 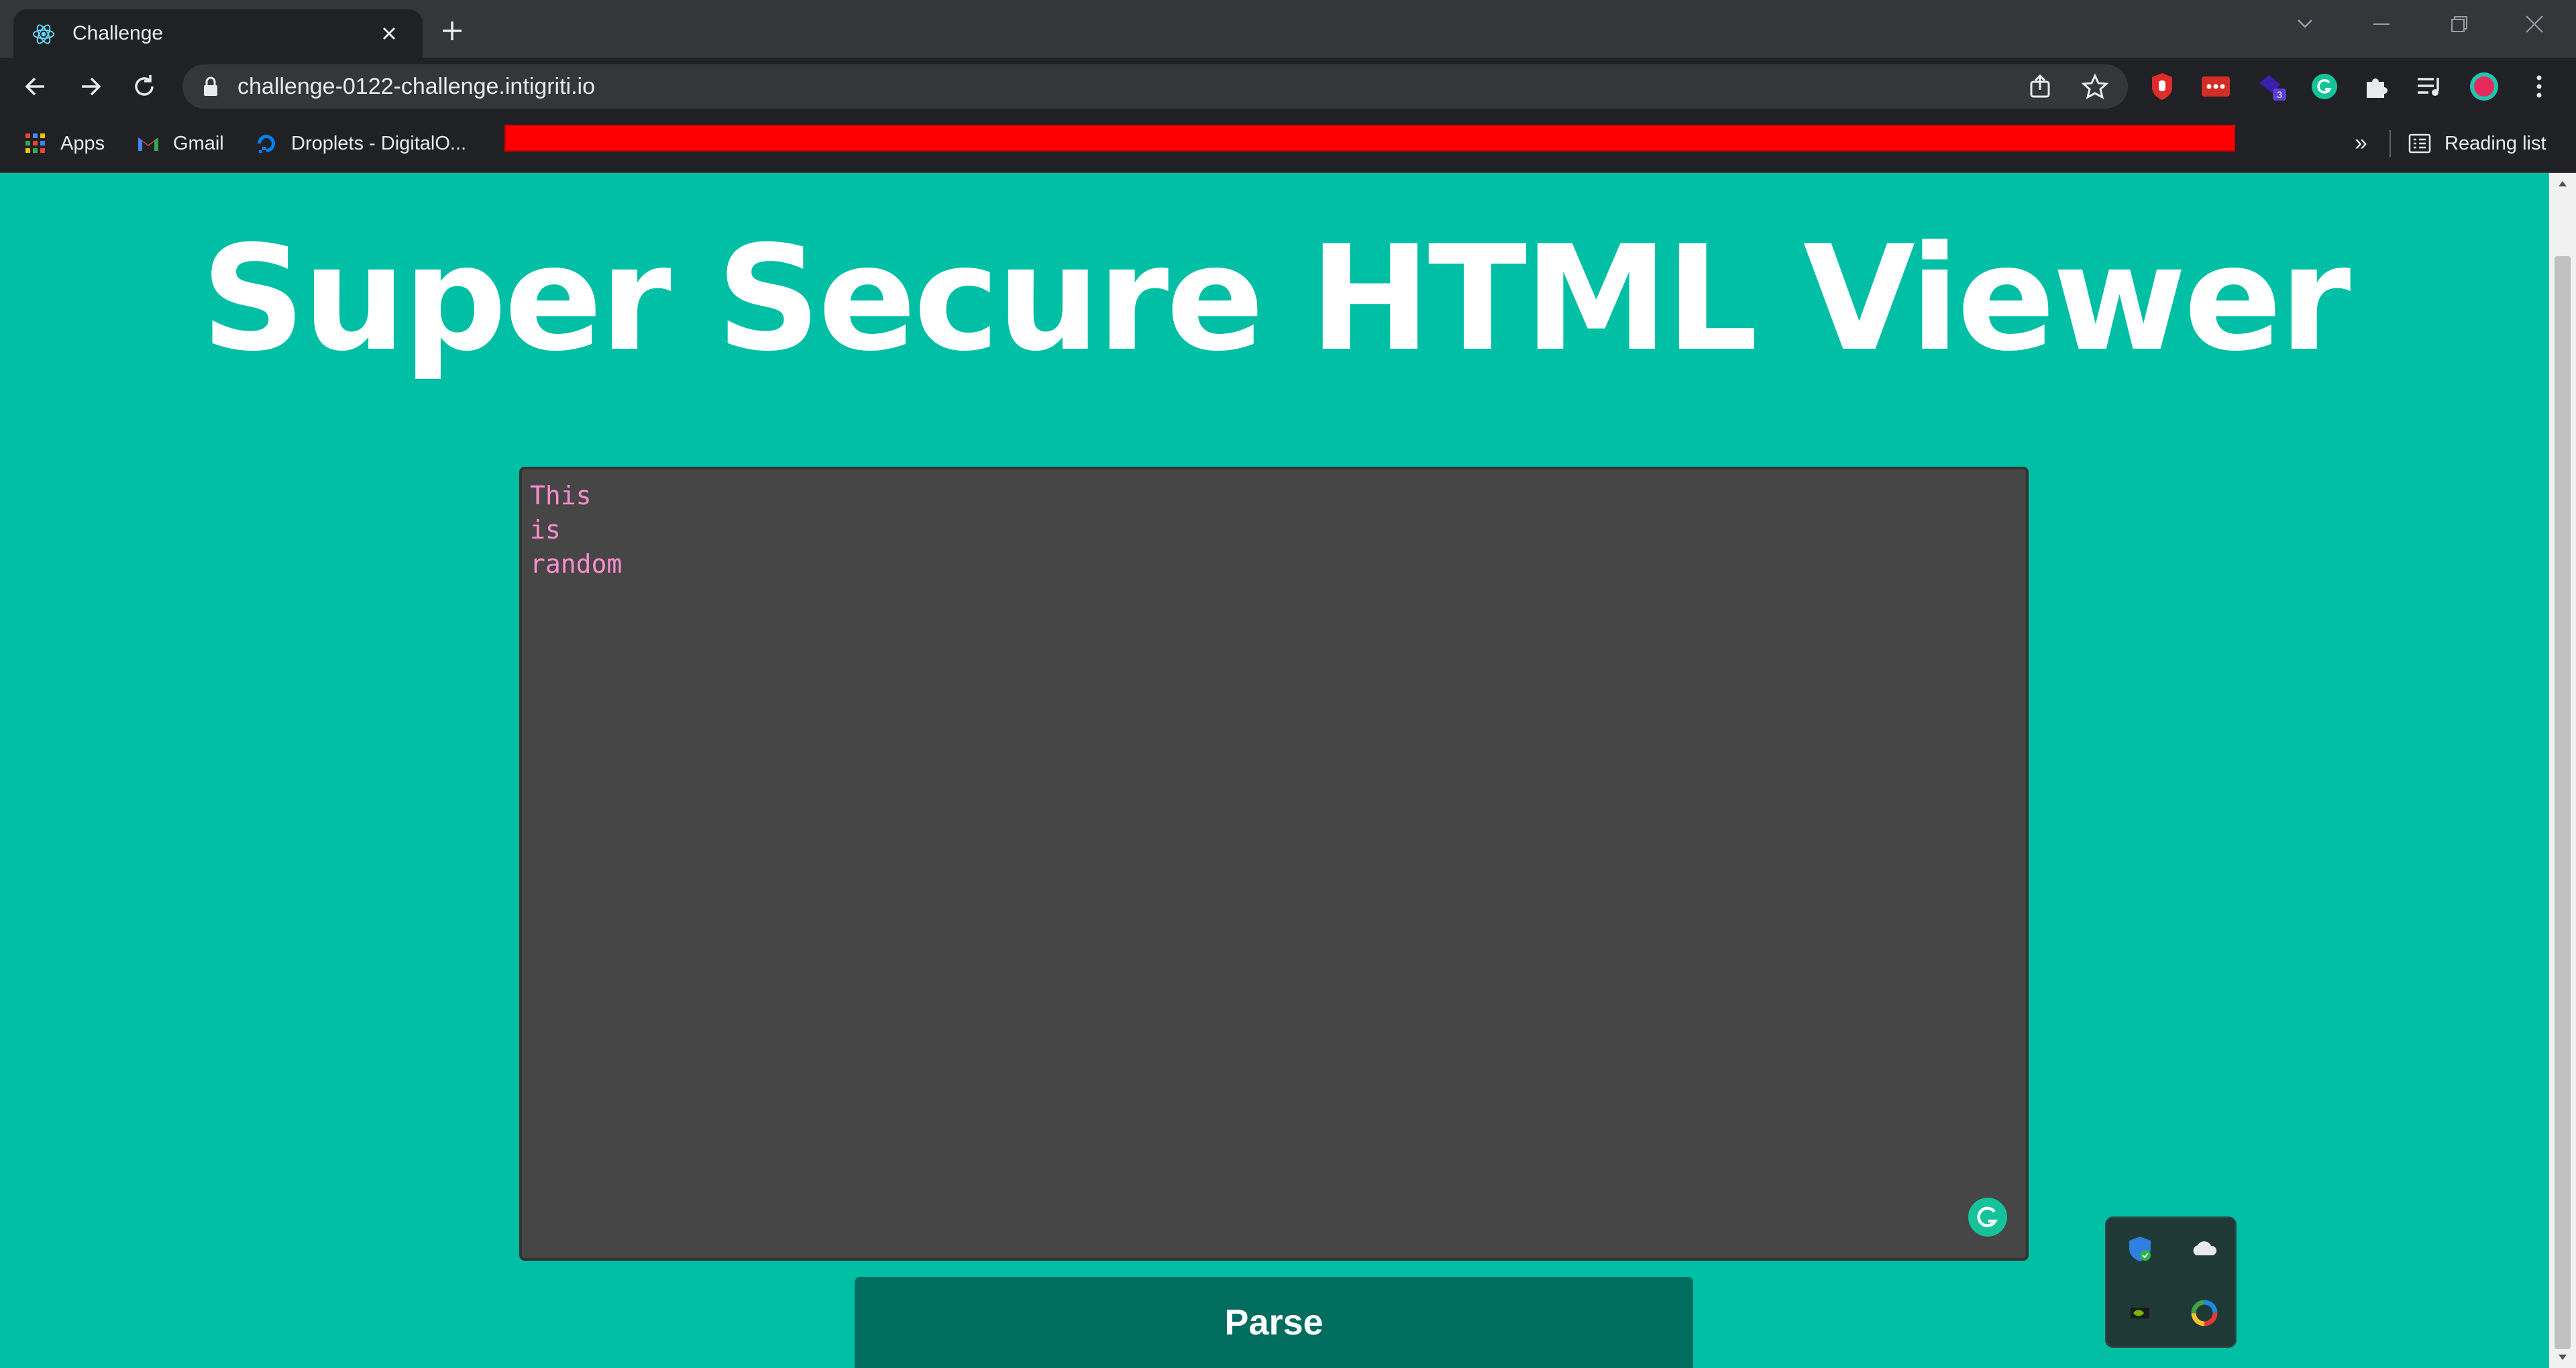 What do you see at coordinates (576, 530) in the screenshot?
I see `editor-text: This is random` at bounding box center [576, 530].